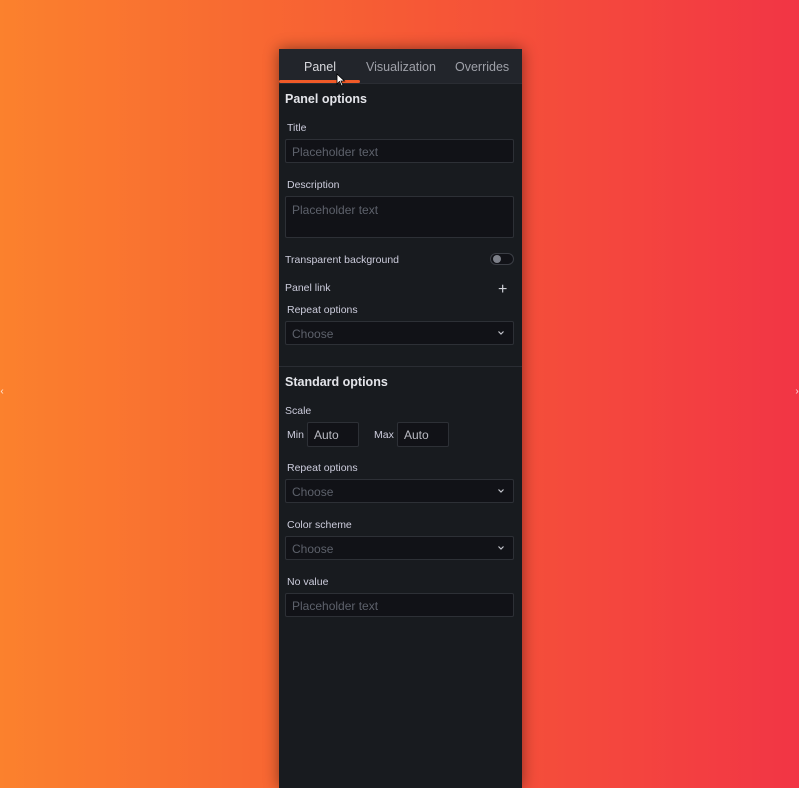 The height and width of the screenshot is (788, 799). I want to click on tab-visualization: Visualization, so click(401, 67).